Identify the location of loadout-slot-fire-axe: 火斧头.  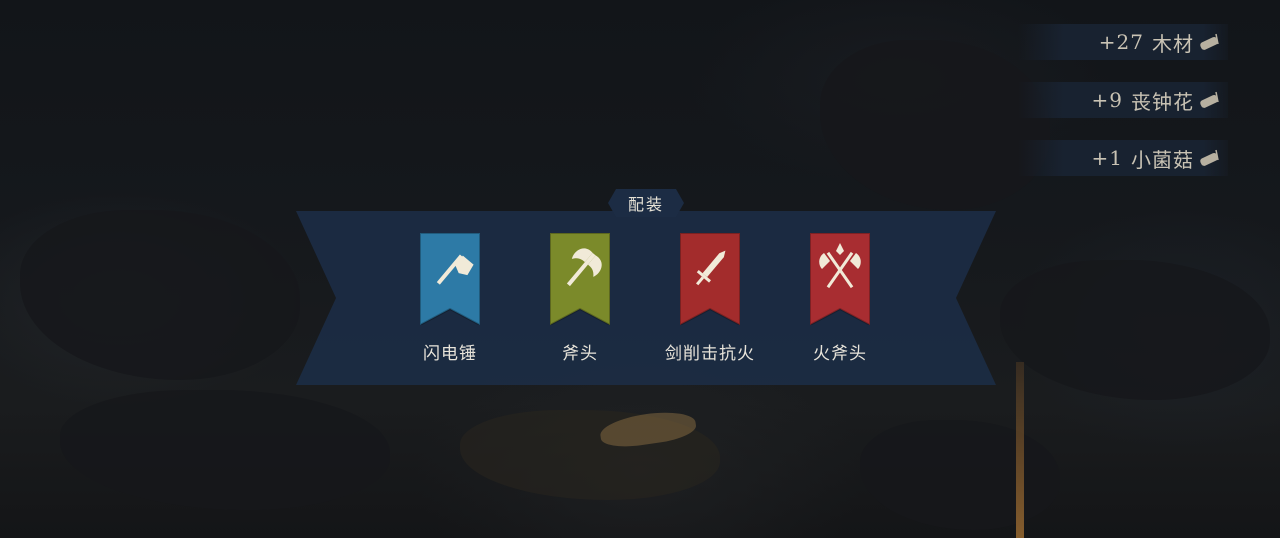
(840, 298).